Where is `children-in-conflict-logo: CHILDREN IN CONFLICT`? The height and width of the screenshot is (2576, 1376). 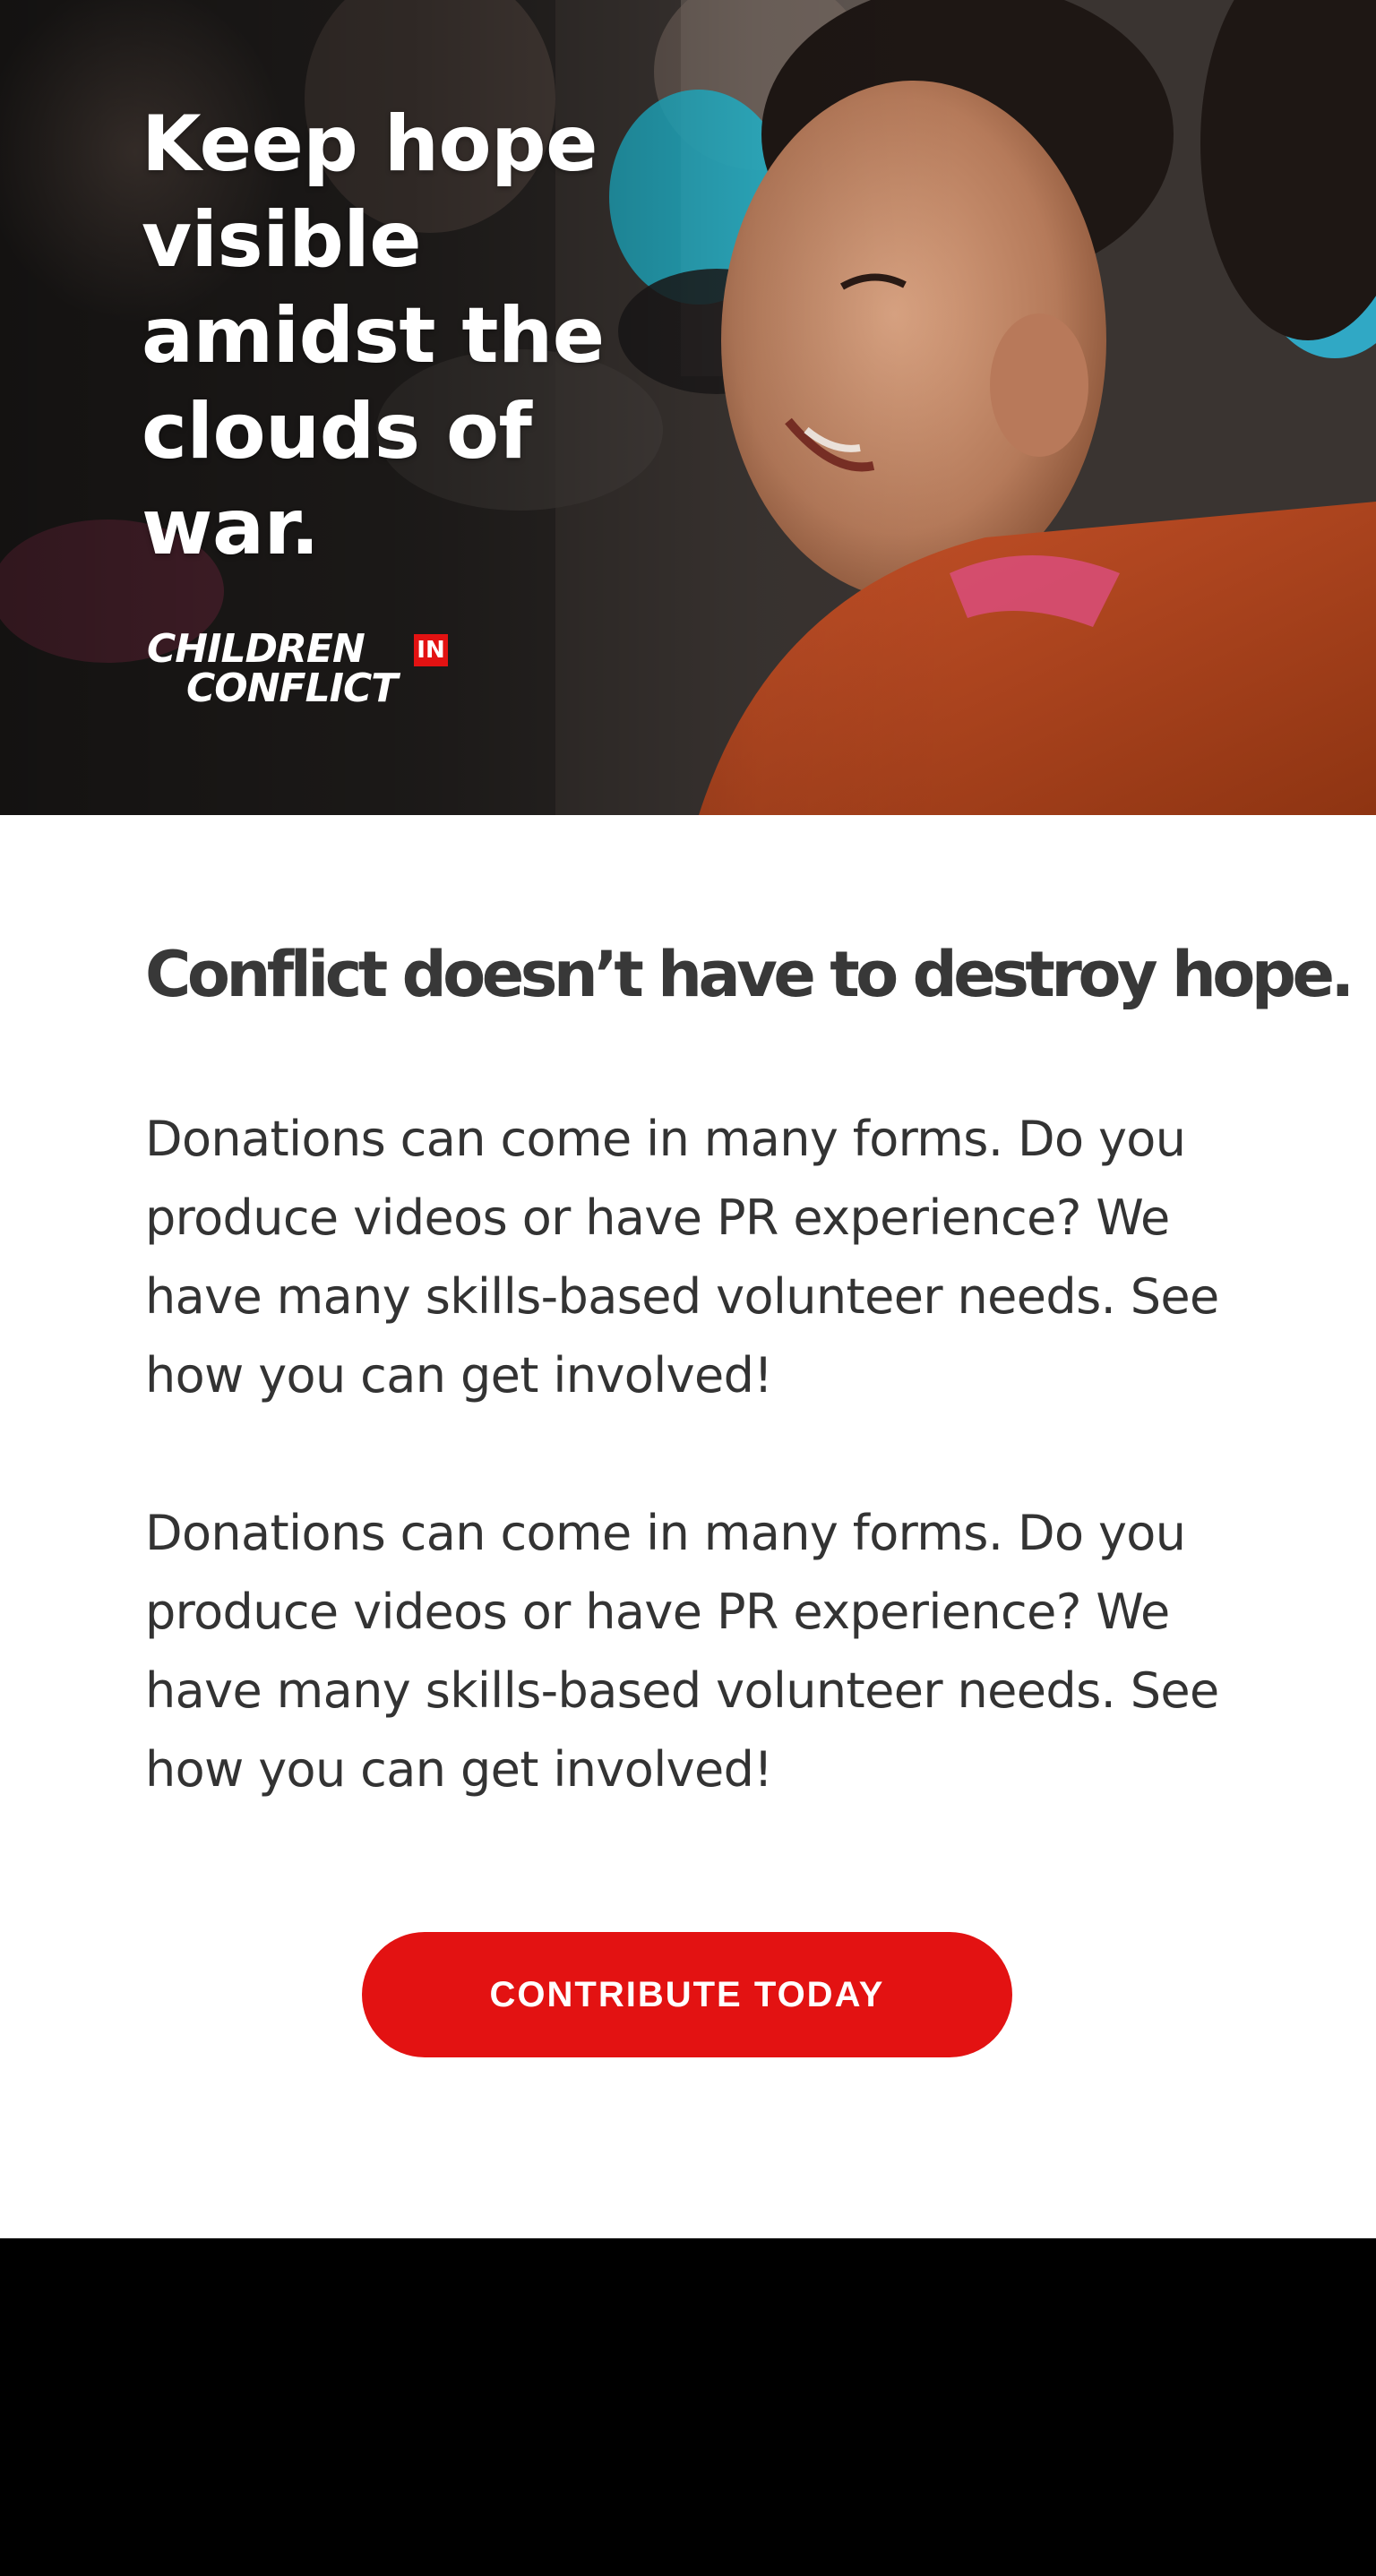 children-in-conflict-logo: CHILDREN IN CONFLICT is located at coordinates (300, 670).